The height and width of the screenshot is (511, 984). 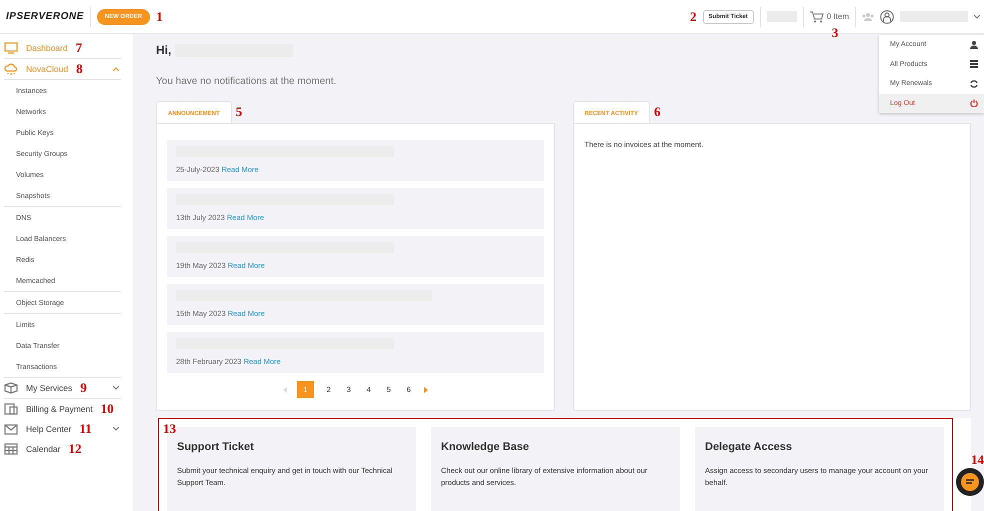 What do you see at coordinates (887, 17) in the screenshot?
I see `avatar-icon` at bounding box center [887, 17].